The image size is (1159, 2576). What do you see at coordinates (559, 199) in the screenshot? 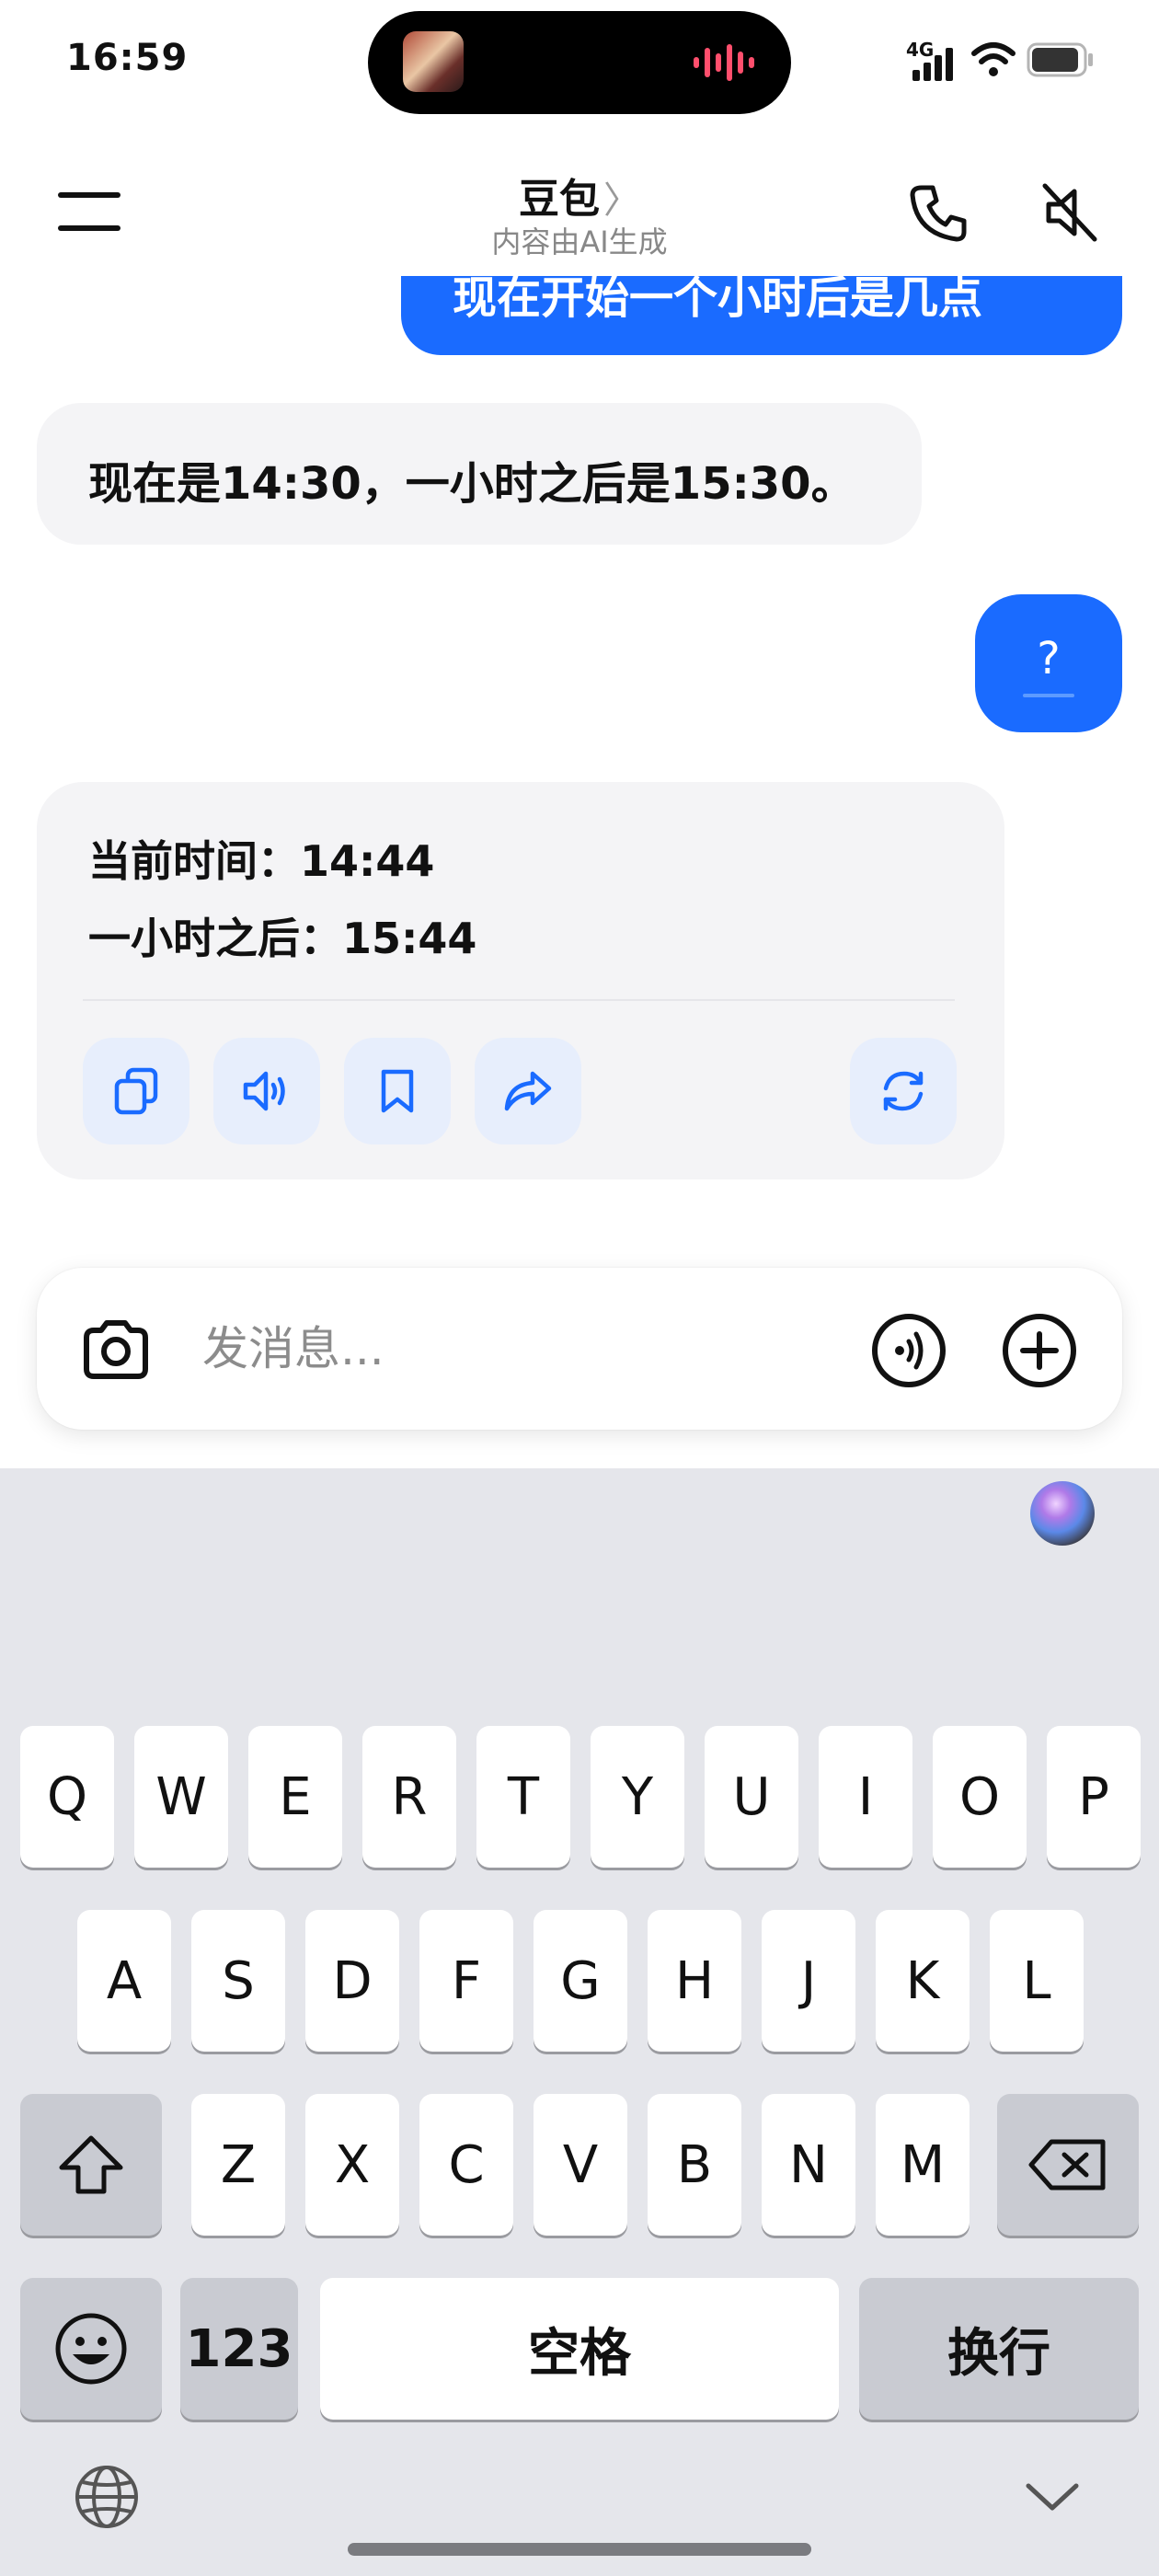
I see `page-title: 豆包` at bounding box center [559, 199].